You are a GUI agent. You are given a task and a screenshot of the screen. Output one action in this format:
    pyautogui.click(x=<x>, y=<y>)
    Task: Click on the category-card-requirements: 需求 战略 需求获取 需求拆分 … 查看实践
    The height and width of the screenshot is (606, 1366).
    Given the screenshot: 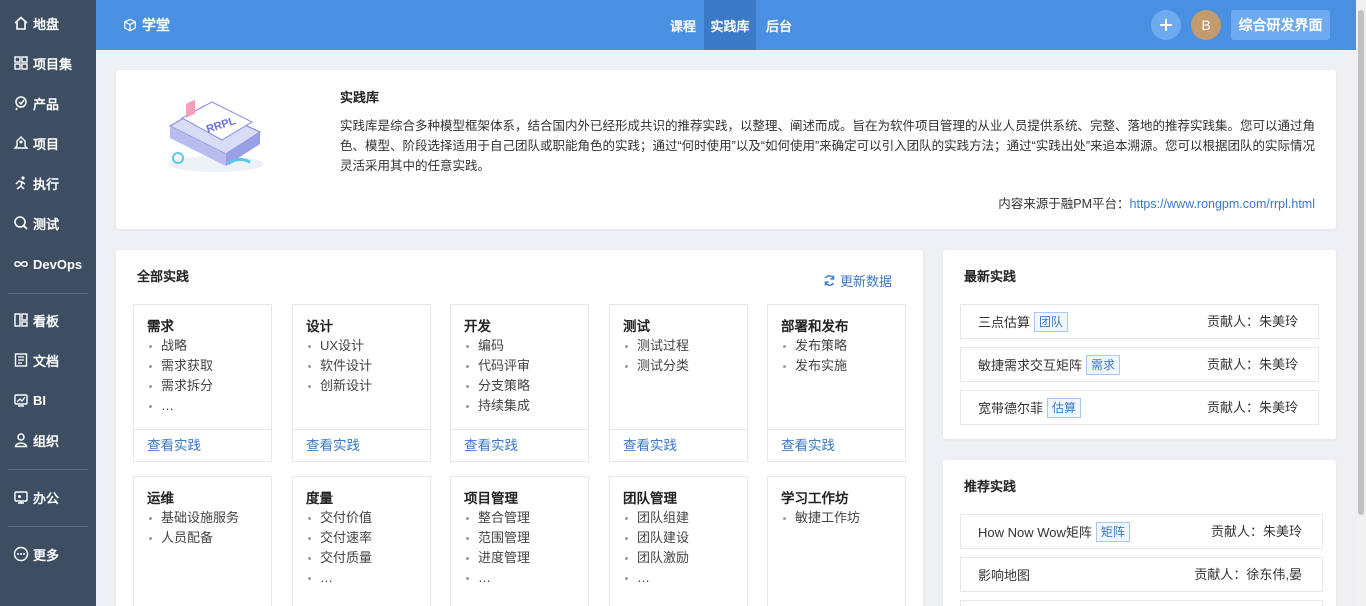 What is the action you would take?
    pyautogui.click(x=202, y=383)
    